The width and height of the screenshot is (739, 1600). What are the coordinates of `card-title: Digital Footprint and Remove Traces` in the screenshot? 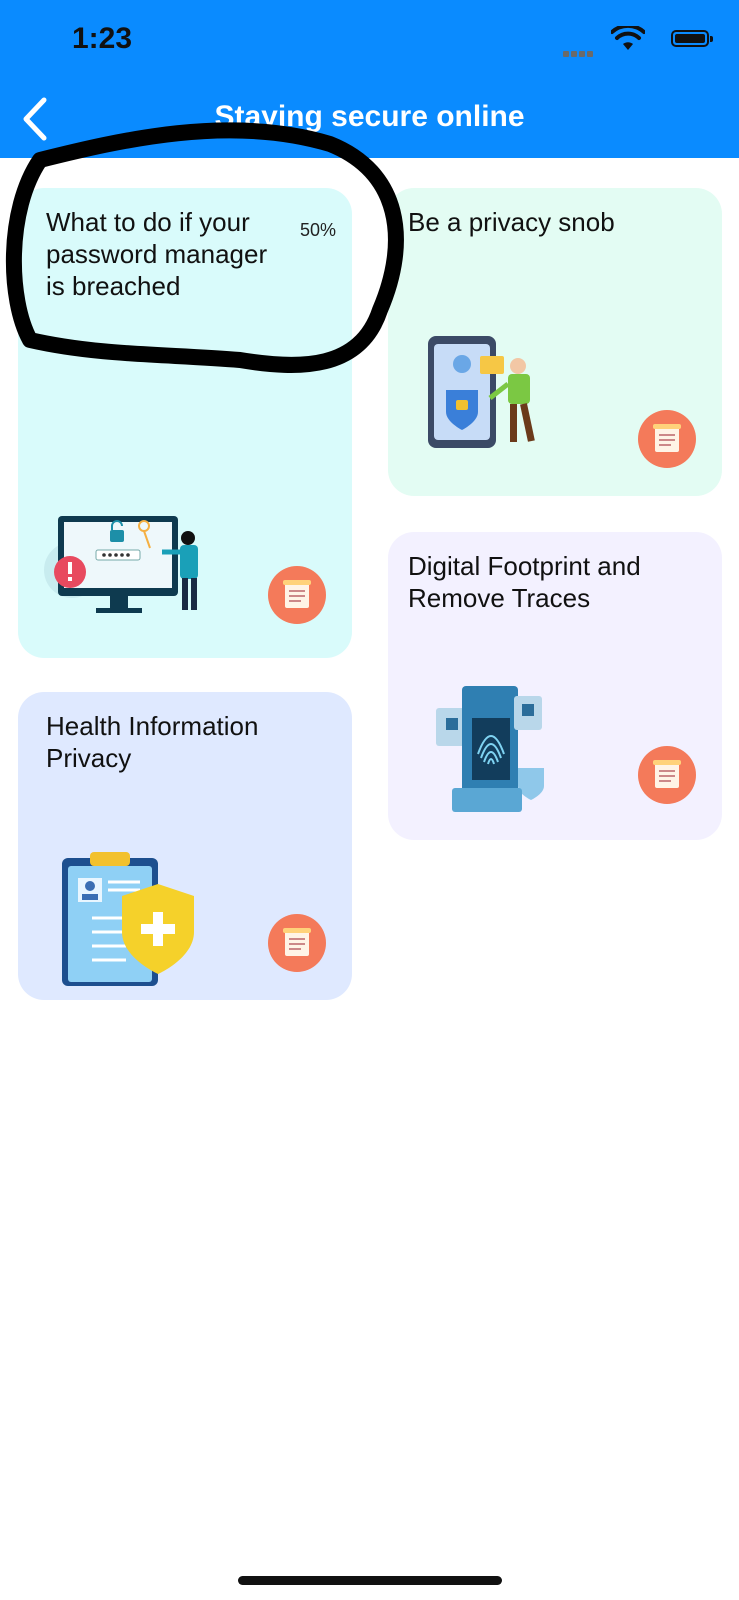 It's located at (524, 582).